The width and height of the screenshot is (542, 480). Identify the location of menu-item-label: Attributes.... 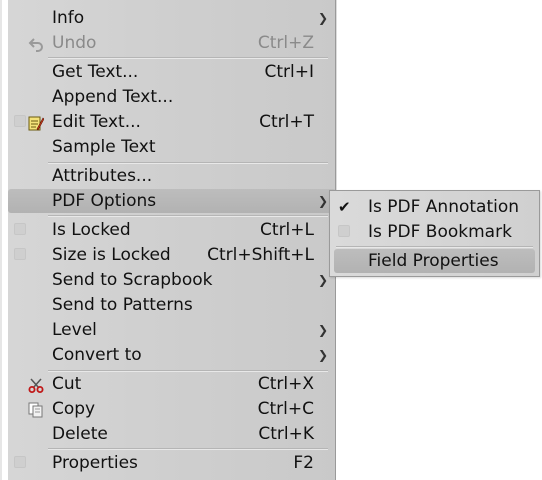
(102, 176).